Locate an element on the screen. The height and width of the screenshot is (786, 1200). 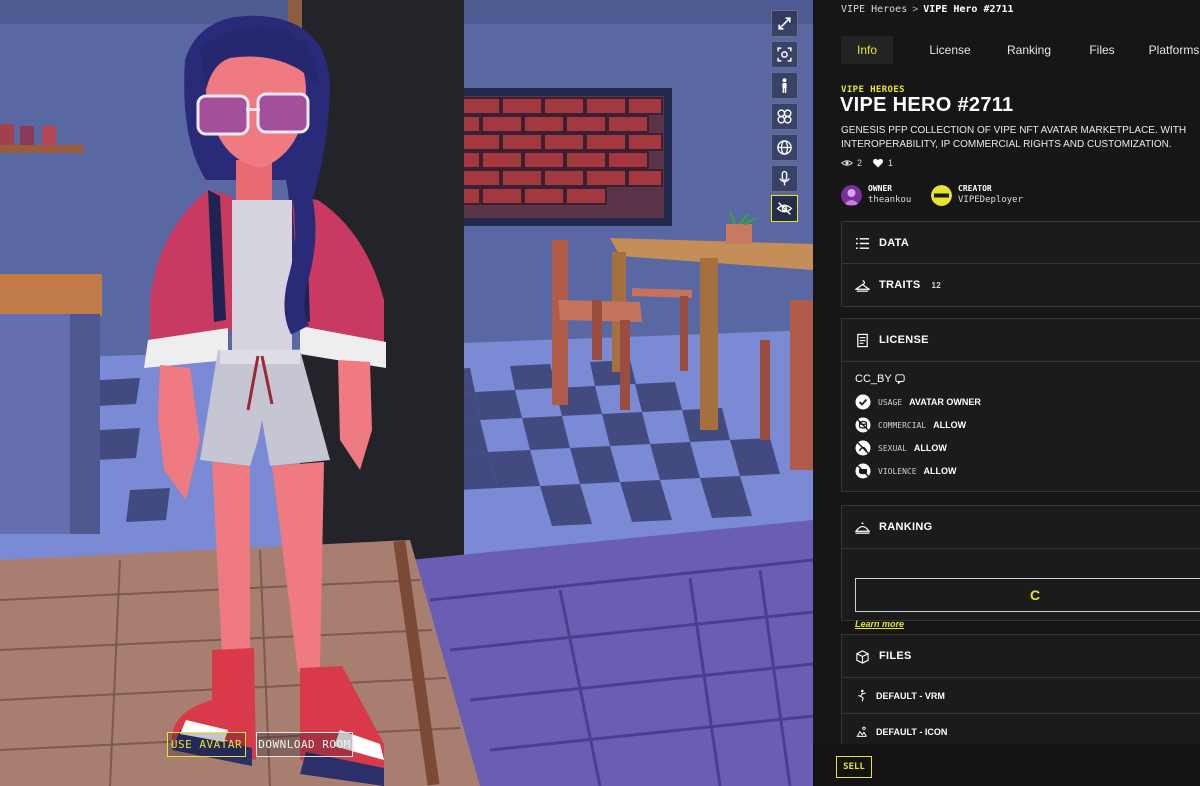
globe-icon is located at coordinates (784, 147).